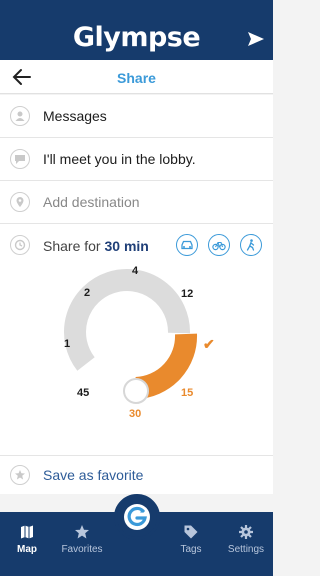 The width and height of the screenshot is (320, 576). Describe the element at coordinates (187, 393) in the screenshot. I see `dial-tick: 15` at that location.